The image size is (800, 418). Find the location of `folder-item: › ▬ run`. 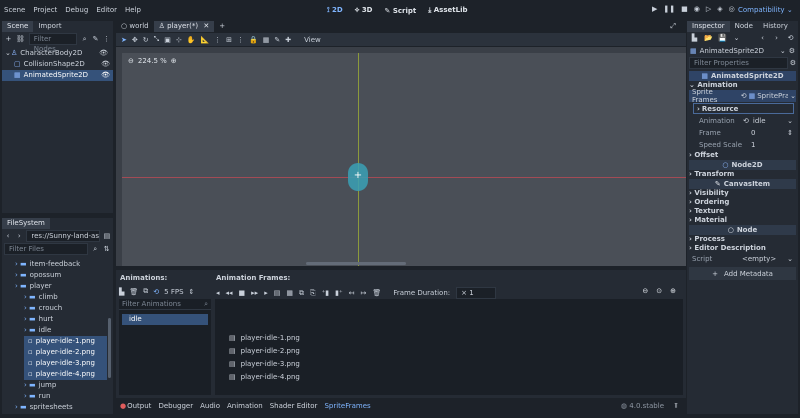

folder-item: › ▬ run is located at coordinates (57, 396).